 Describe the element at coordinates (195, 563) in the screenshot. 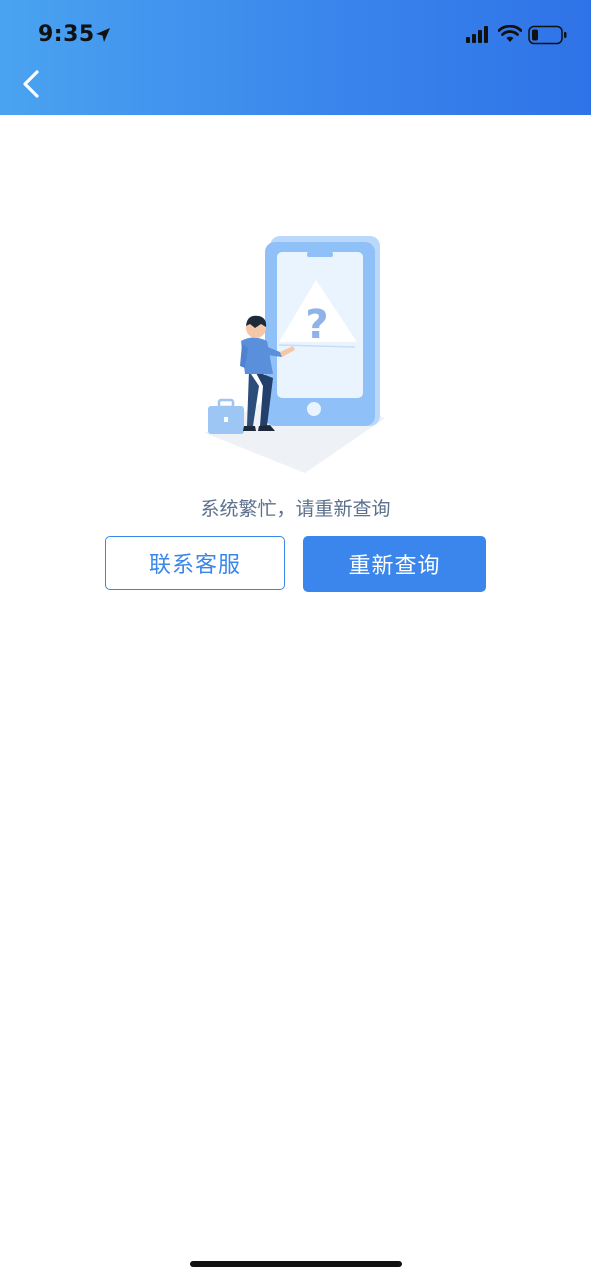

I see `contact-support-button: 联系客服` at that location.